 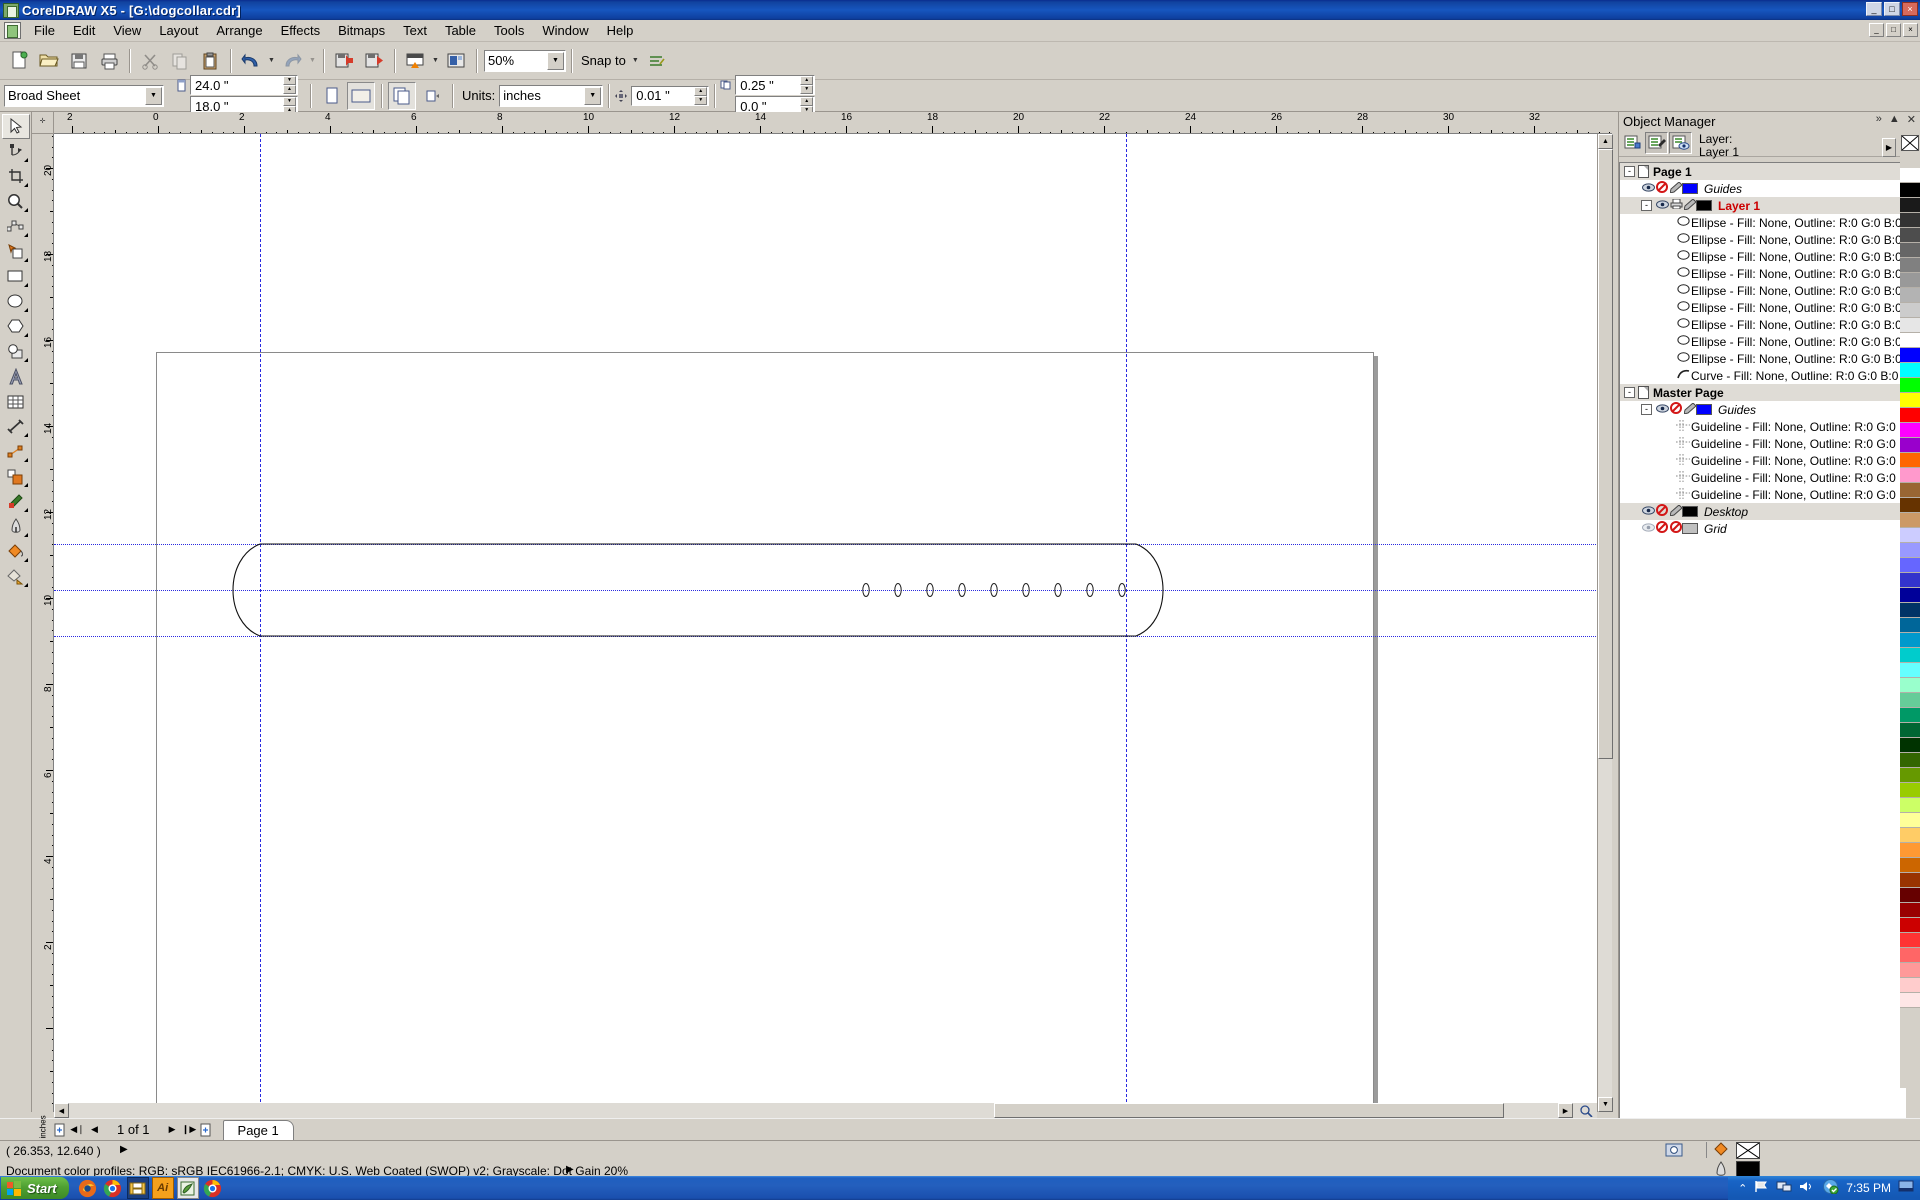 I want to click on edit-across-layers-icon, so click(x=1656, y=143).